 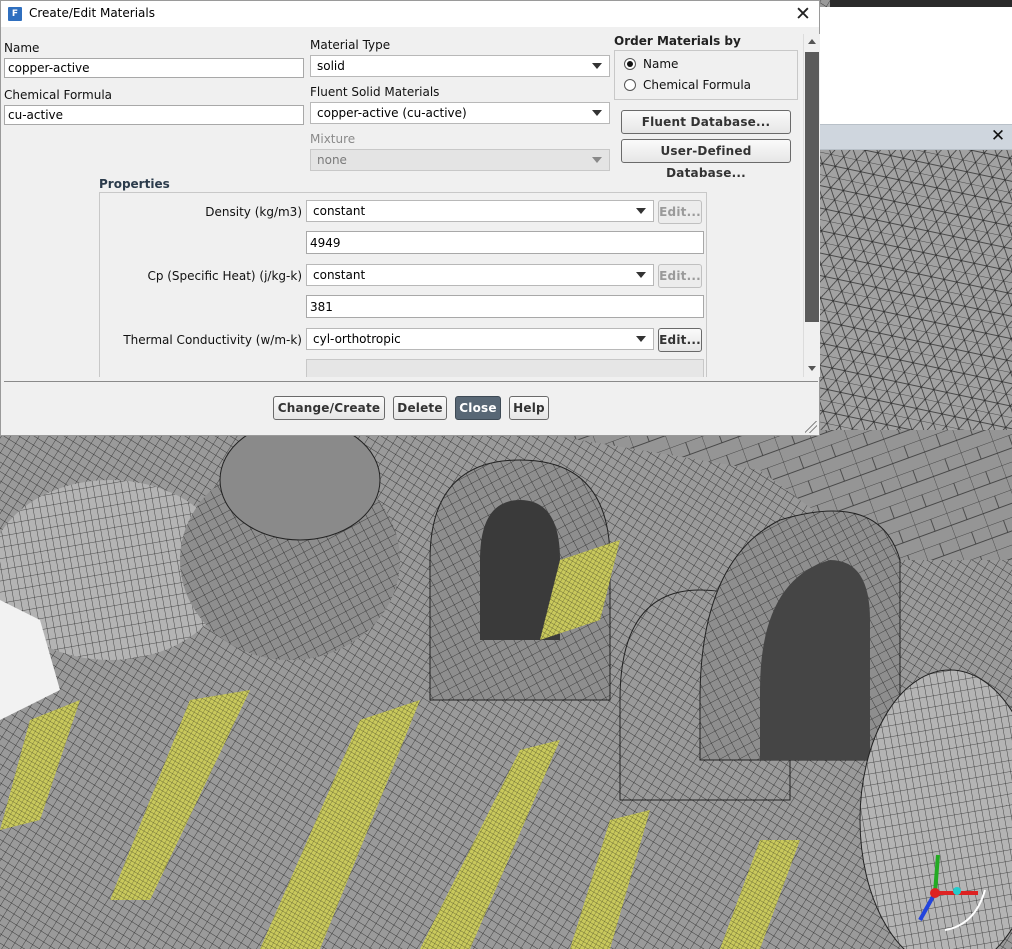 I want to click on scroll-down-icon, so click(x=812, y=369).